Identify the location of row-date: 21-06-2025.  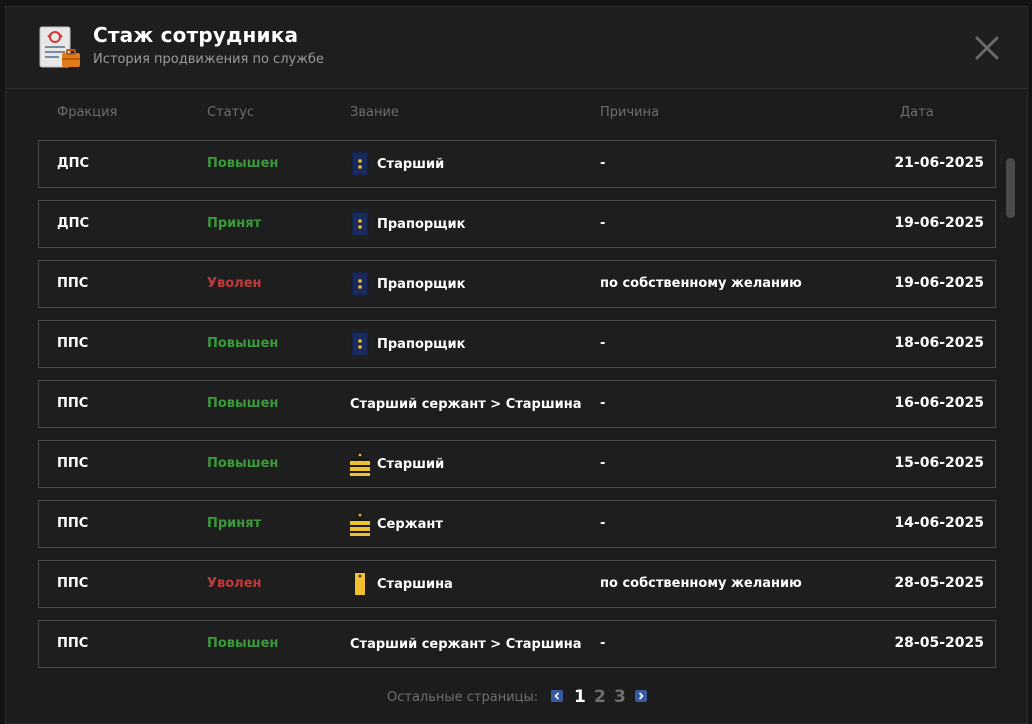
(939, 163).